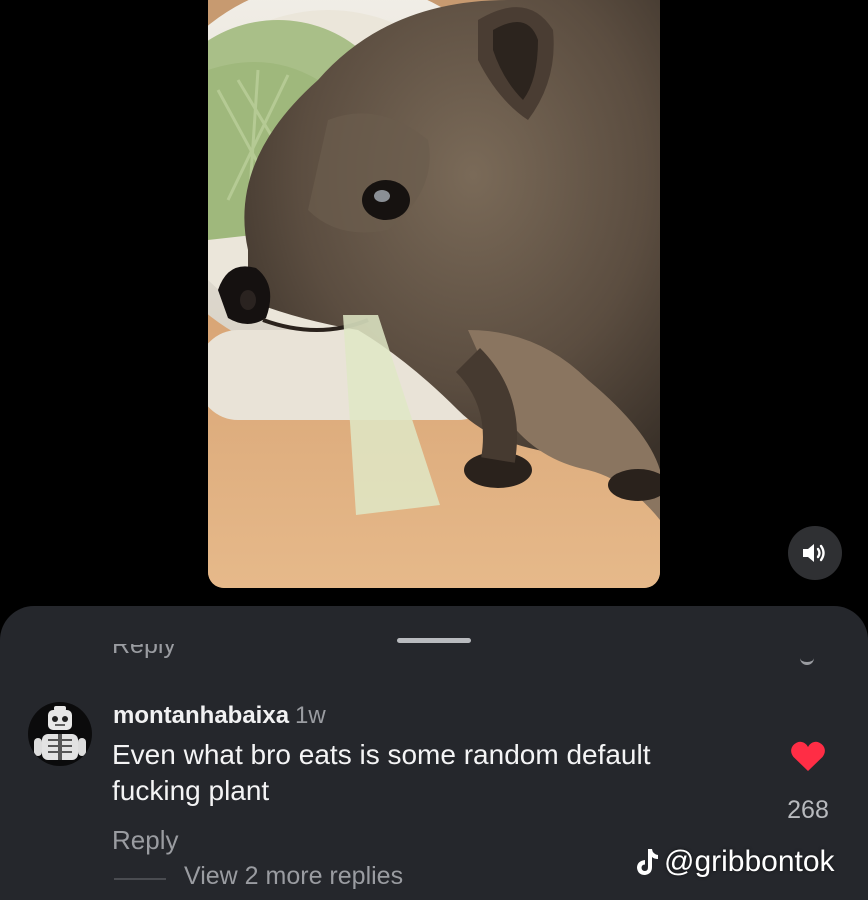  Describe the element at coordinates (140, 879) in the screenshot. I see `replies-divider` at that location.